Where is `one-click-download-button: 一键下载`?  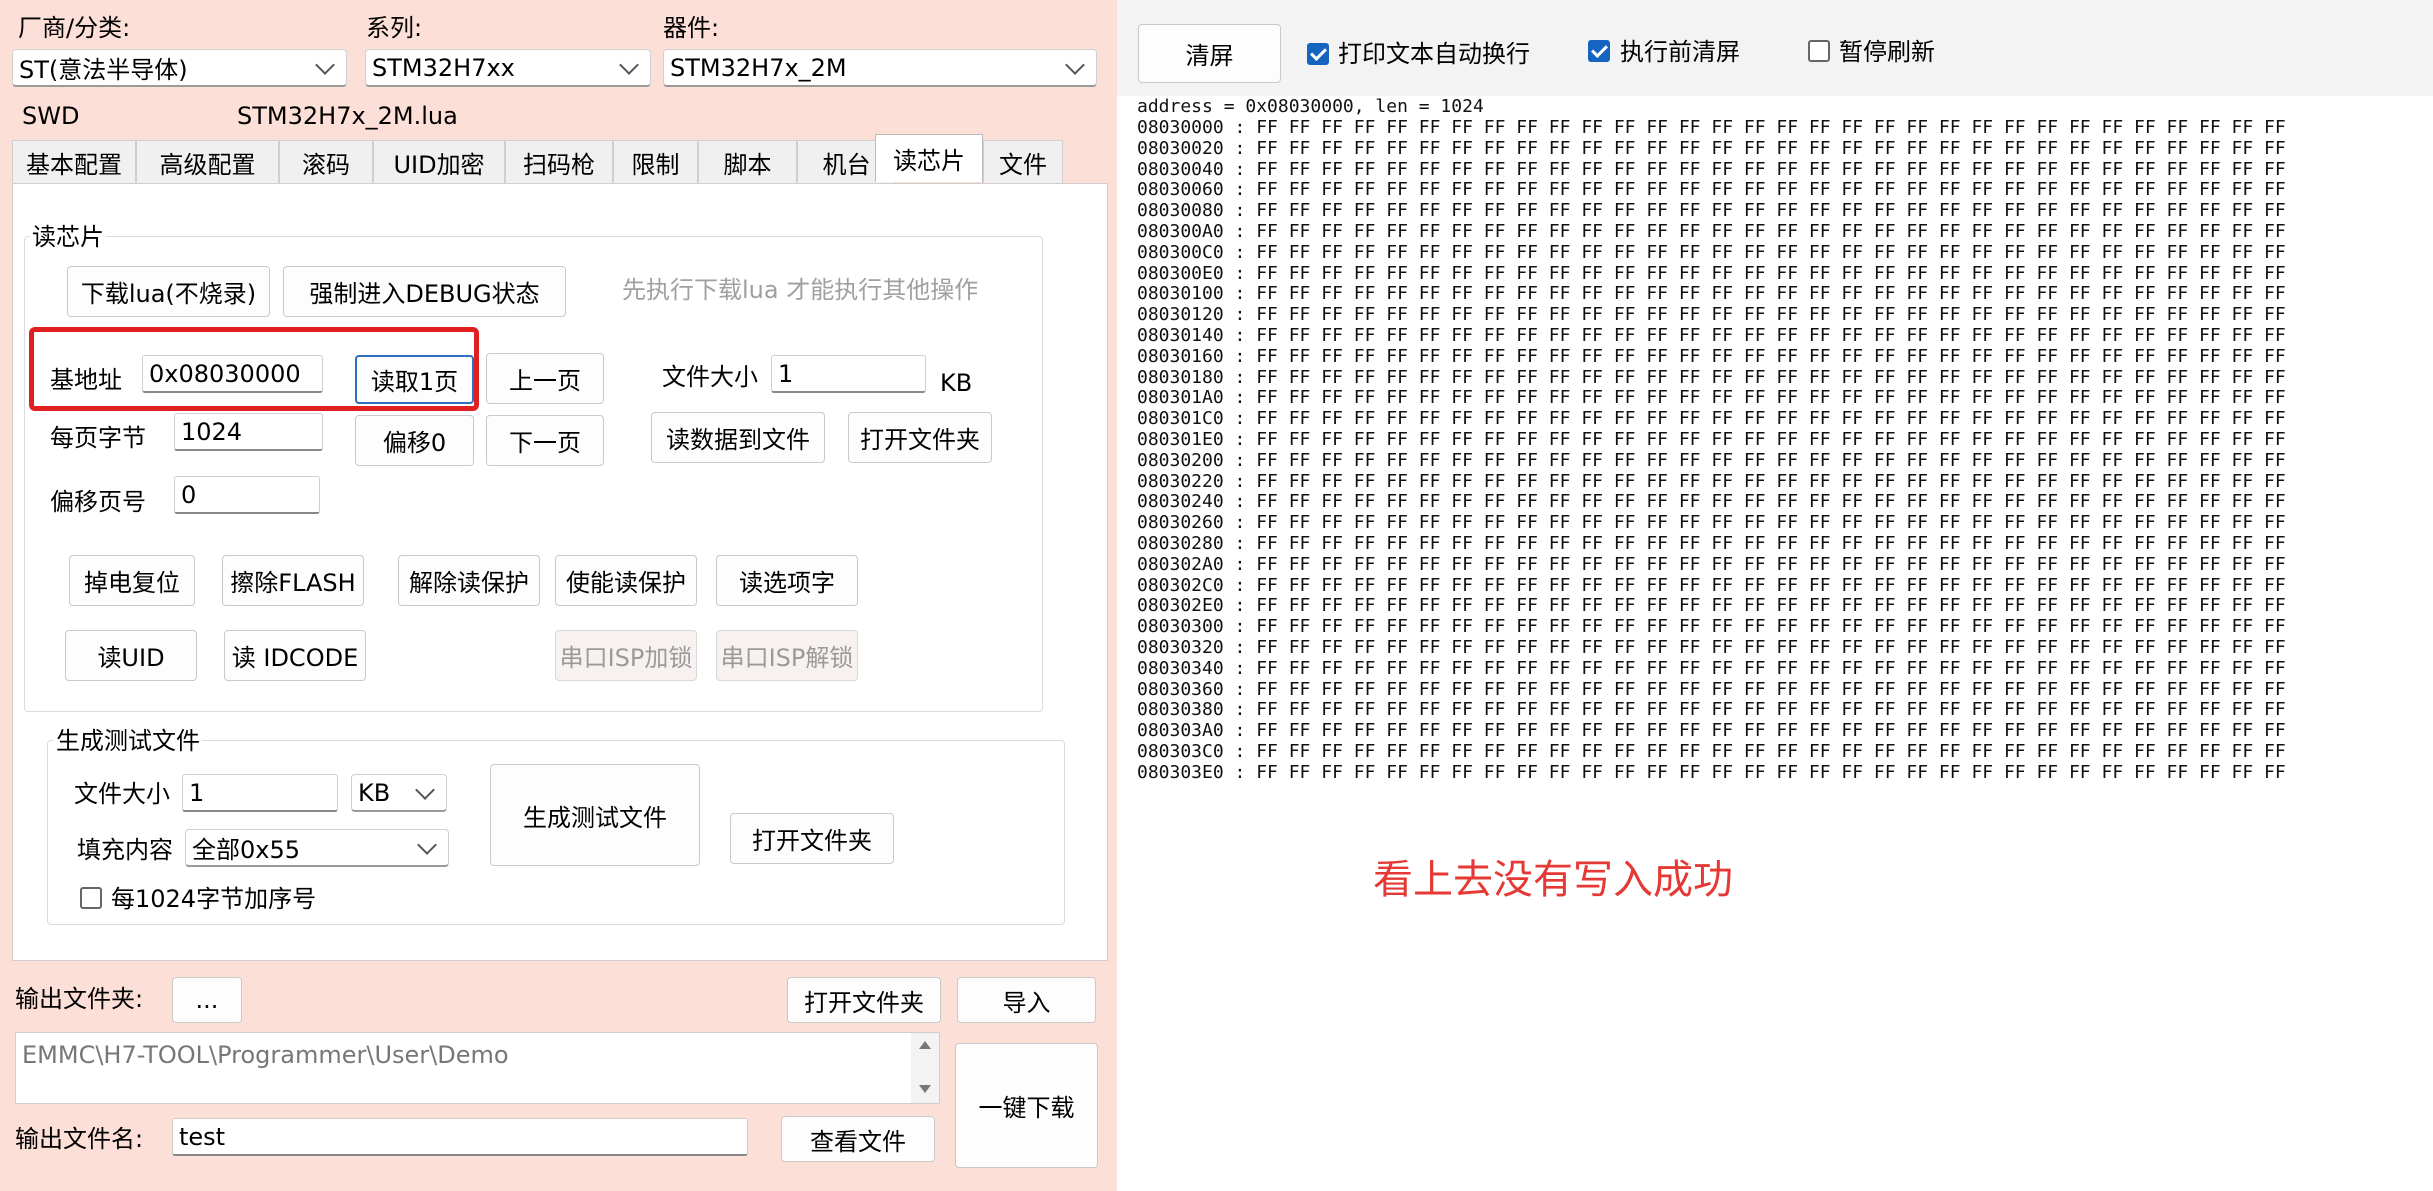 one-click-download-button: 一键下载 is located at coordinates (1026, 1105).